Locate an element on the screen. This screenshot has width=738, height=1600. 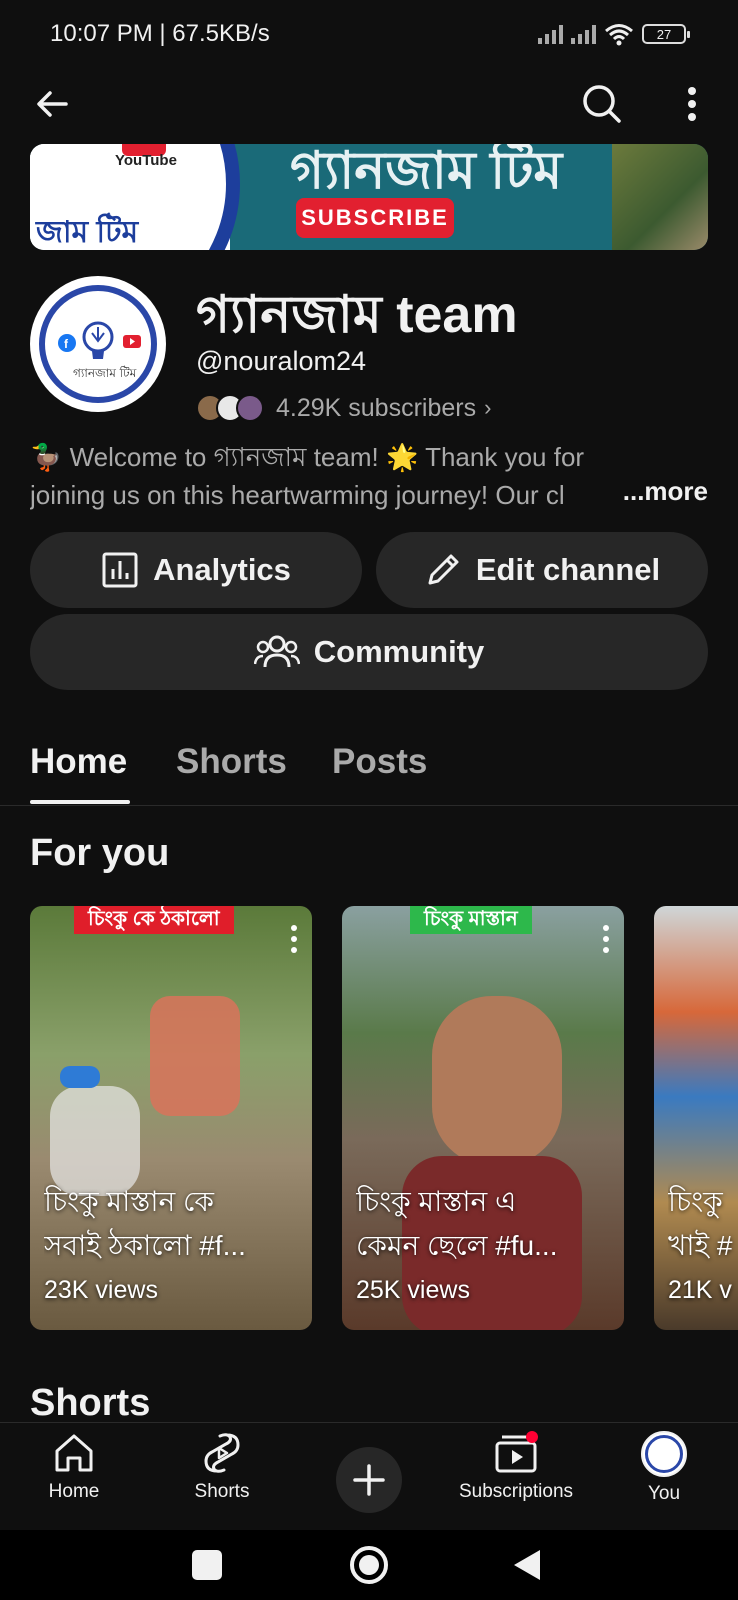
search-button is located at coordinates (602, 104).